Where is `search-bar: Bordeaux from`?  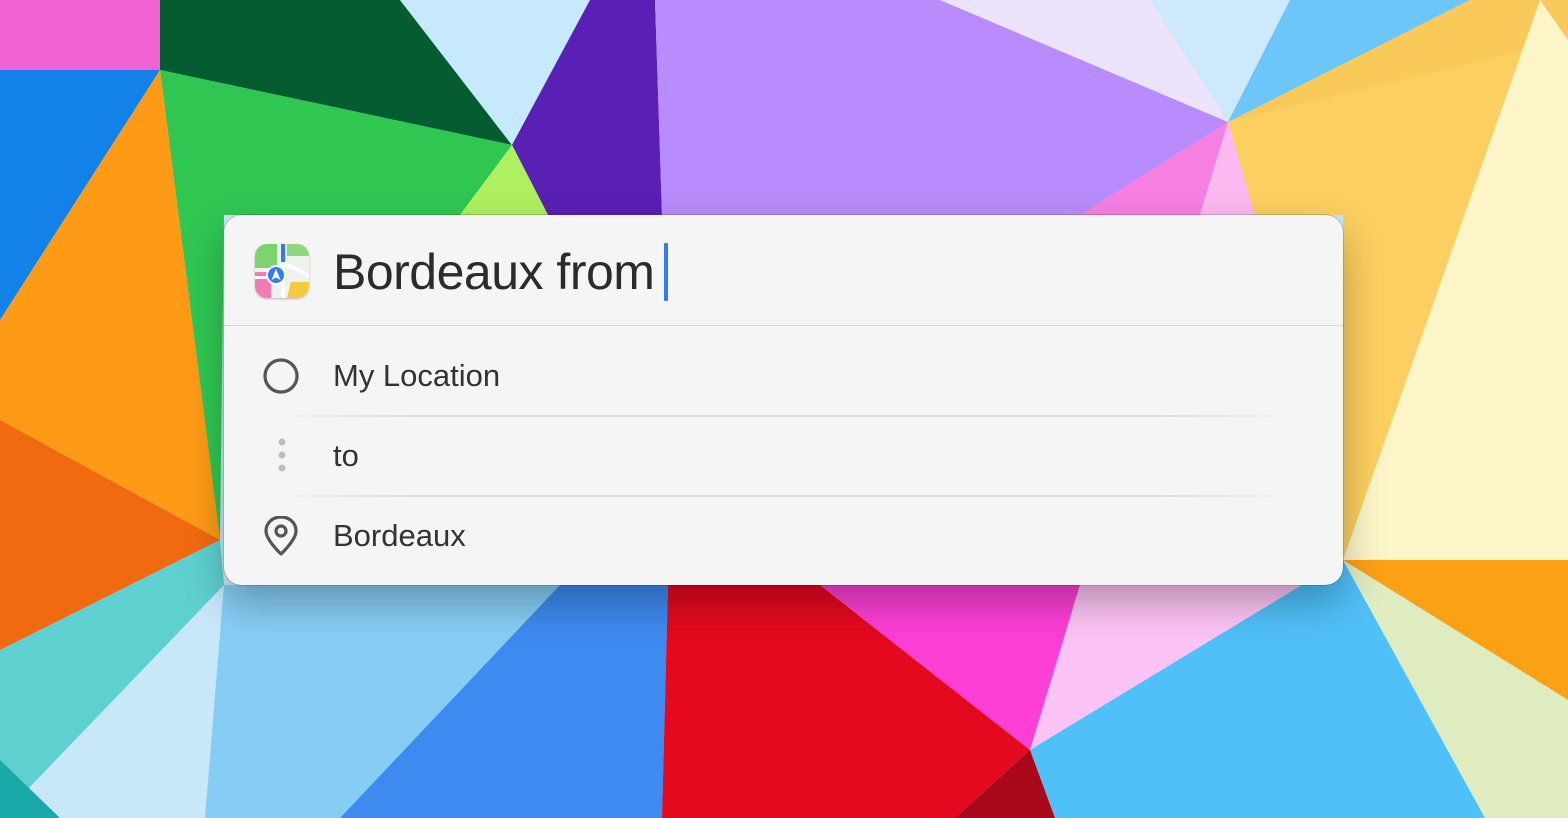
search-bar: Bordeaux from is located at coordinates (783, 270).